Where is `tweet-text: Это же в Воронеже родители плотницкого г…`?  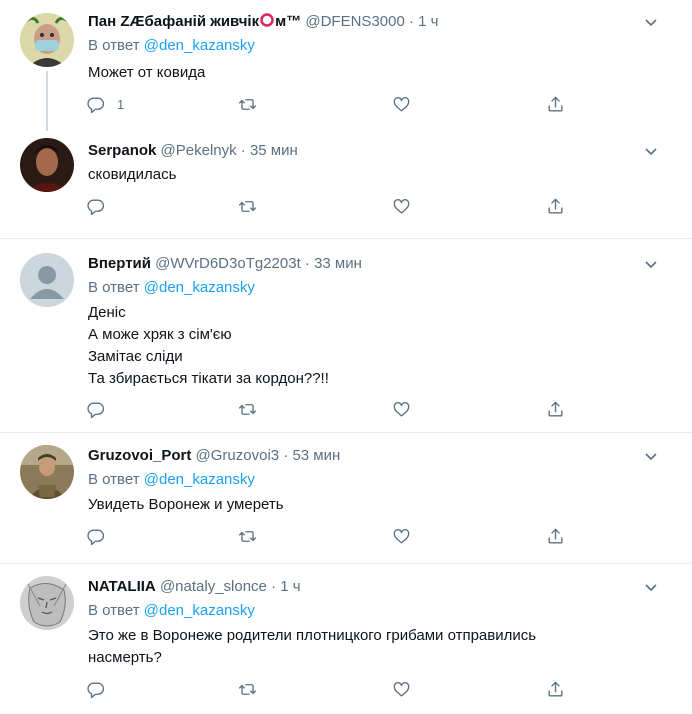 tweet-text: Это же в Воронеже родители плотницкого г… is located at coordinates (312, 646).